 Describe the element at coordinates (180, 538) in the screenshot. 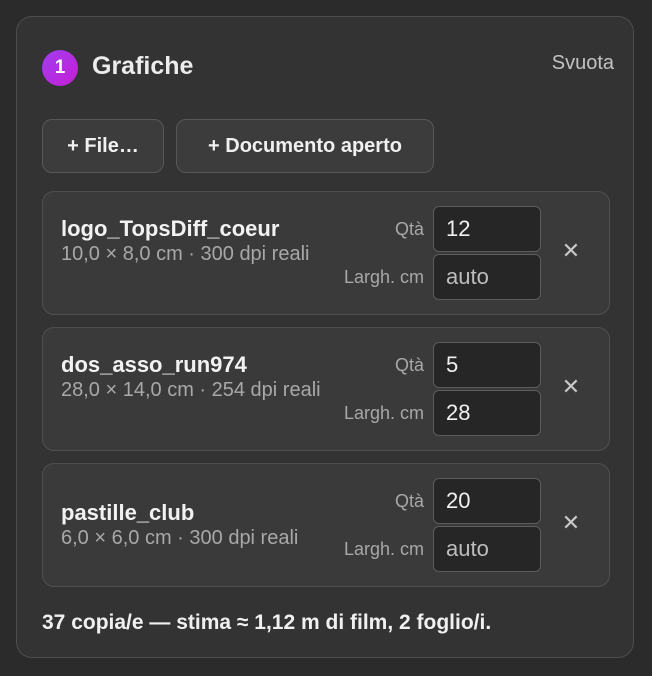

I see `item-meta: 6,0 × 6,0 cm · 300 dpi reali` at that location.